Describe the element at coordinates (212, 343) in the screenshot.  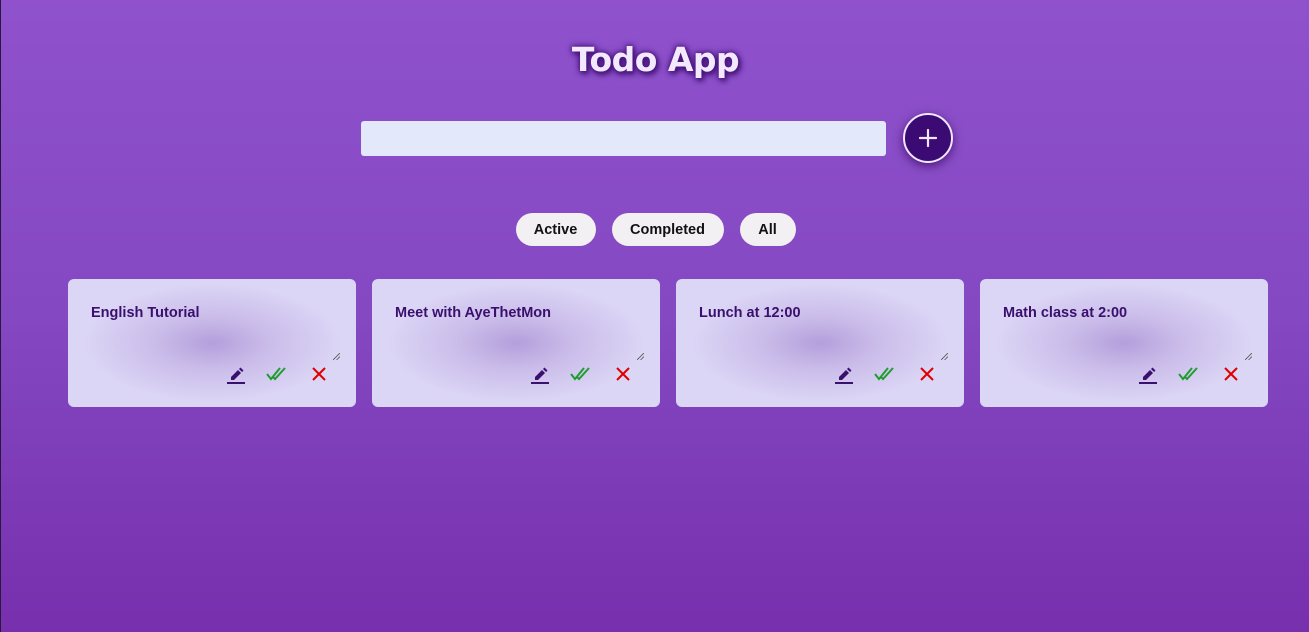
I see `todo-card: English Tutorial` at that location.